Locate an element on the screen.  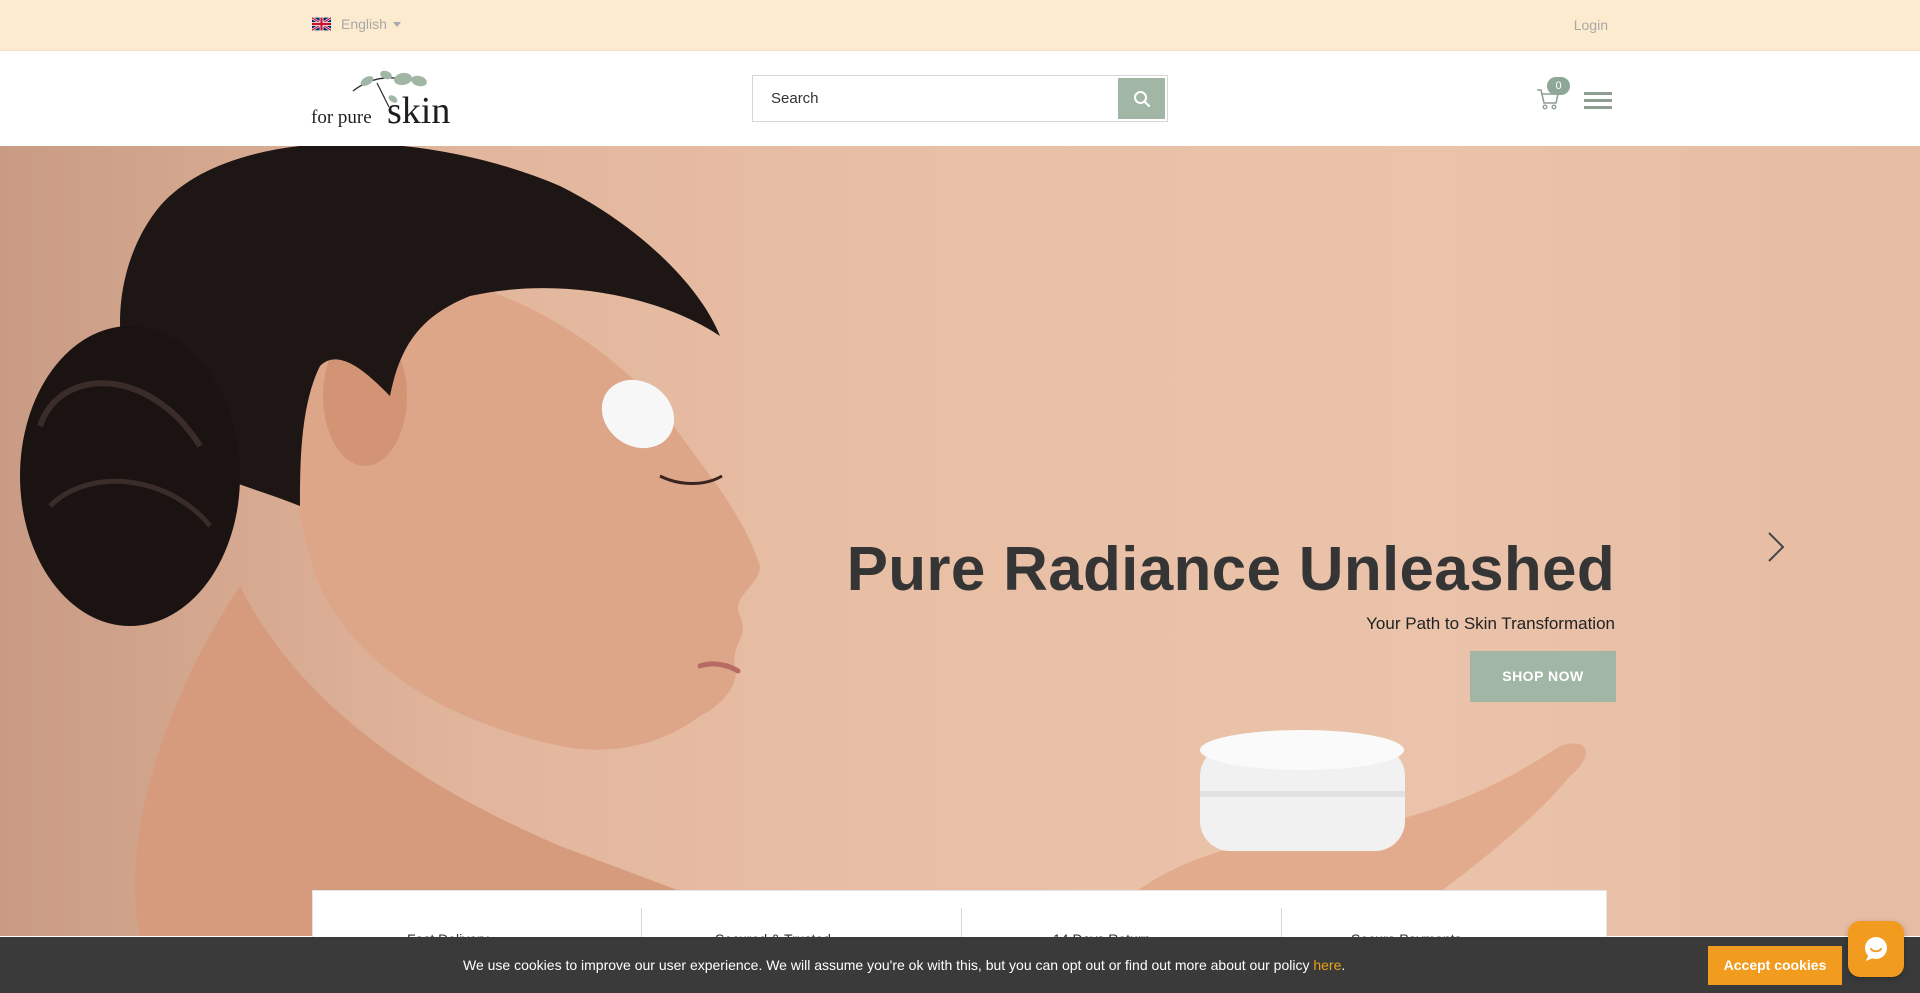
cart-count-badge: 0 is located at coordinates (1558, 86).